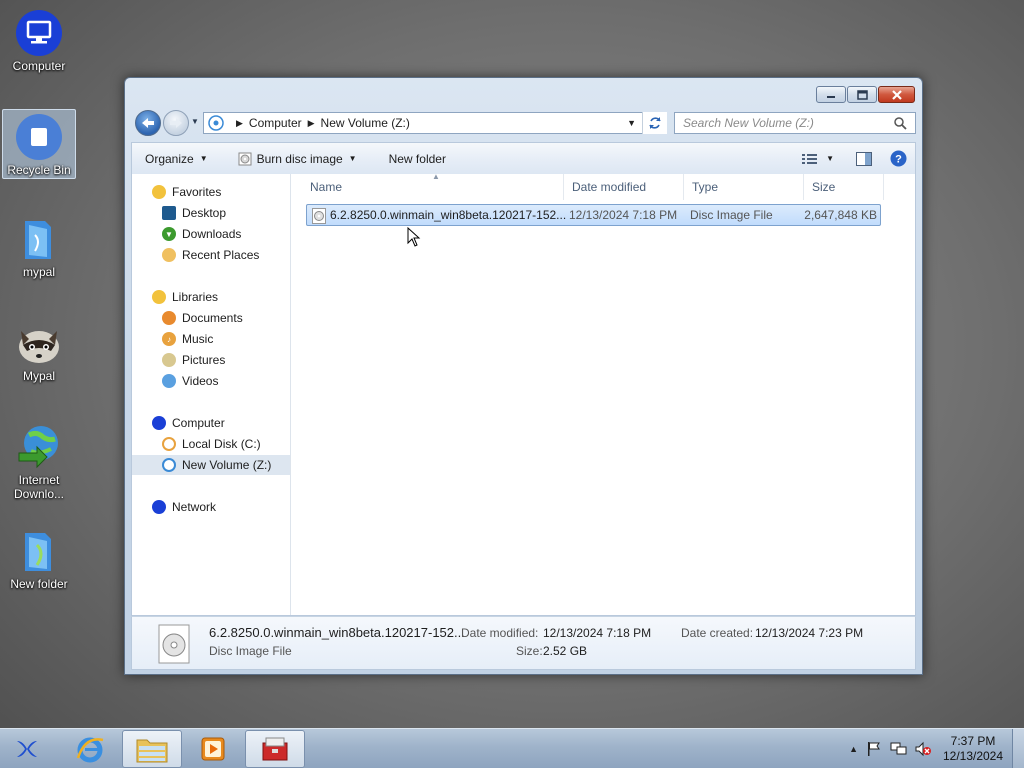  Describe the element at coordinates (39, 447) in the screenshot. I see `globe-download-icon` at that location.